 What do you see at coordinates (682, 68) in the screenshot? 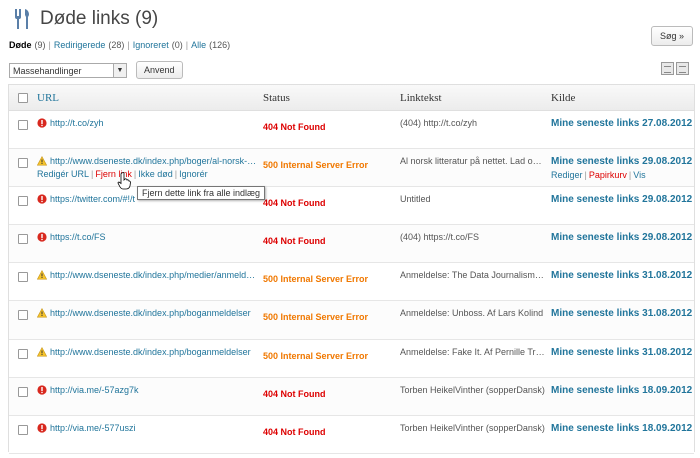
I see `list-view-icon` at bounding box center [682, 68].